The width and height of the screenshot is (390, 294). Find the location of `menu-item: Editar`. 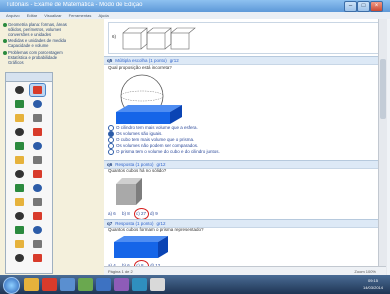

menu-item: Editar is located at coordinates (32, 15).